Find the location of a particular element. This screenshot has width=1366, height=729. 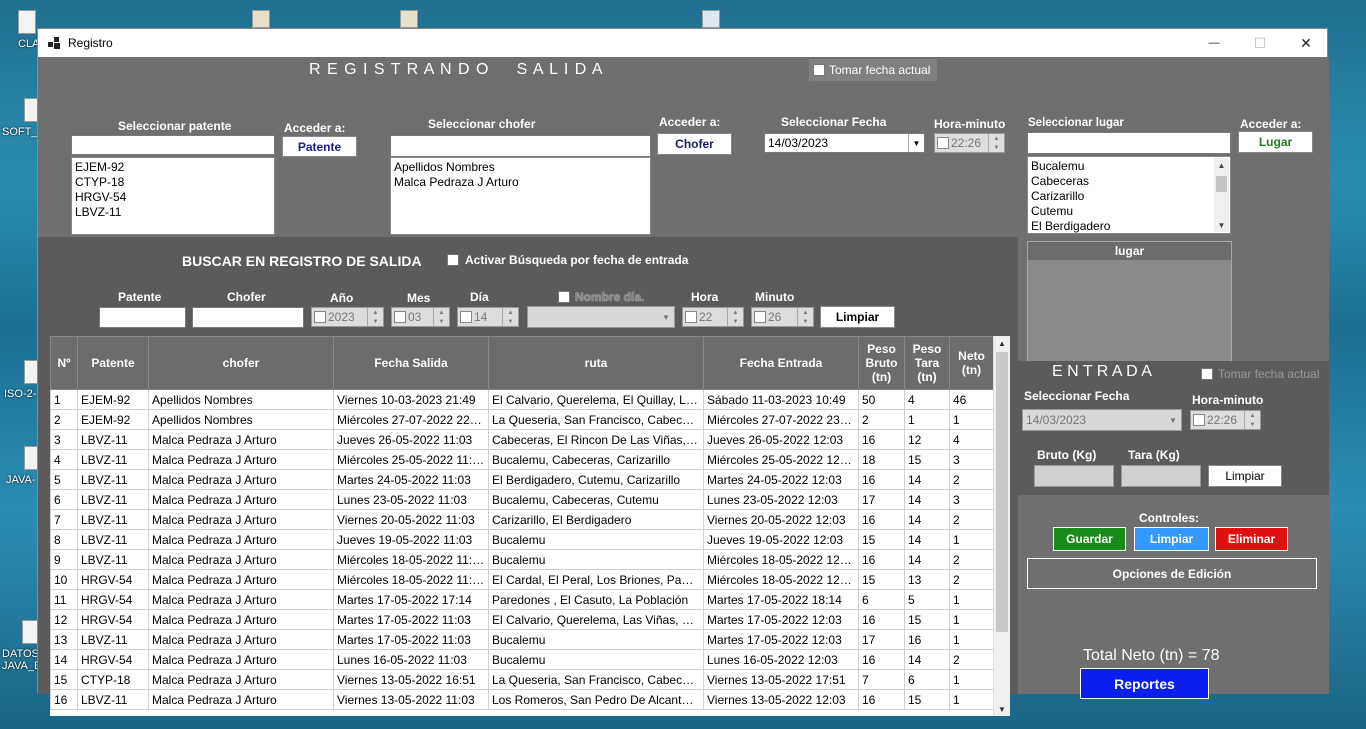

cell-fecha-entrada: Viernes 13-05-2022 17:51 is located at coordinates (781, 679).